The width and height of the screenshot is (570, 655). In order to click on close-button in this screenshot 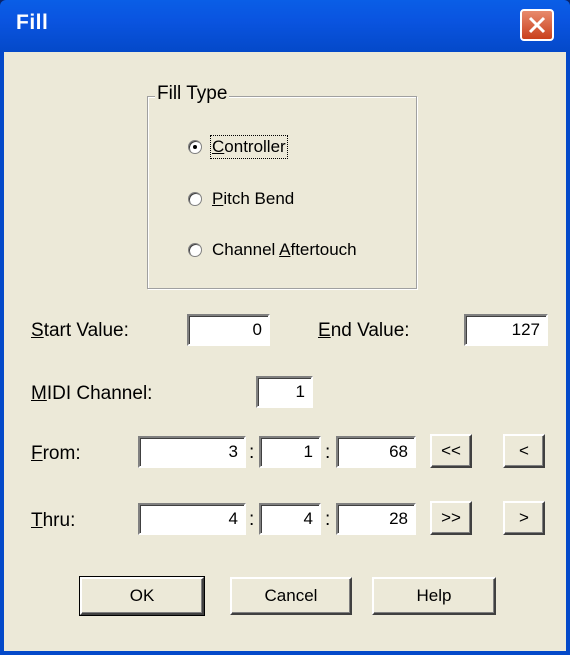, I will do `click(537, 25)`.